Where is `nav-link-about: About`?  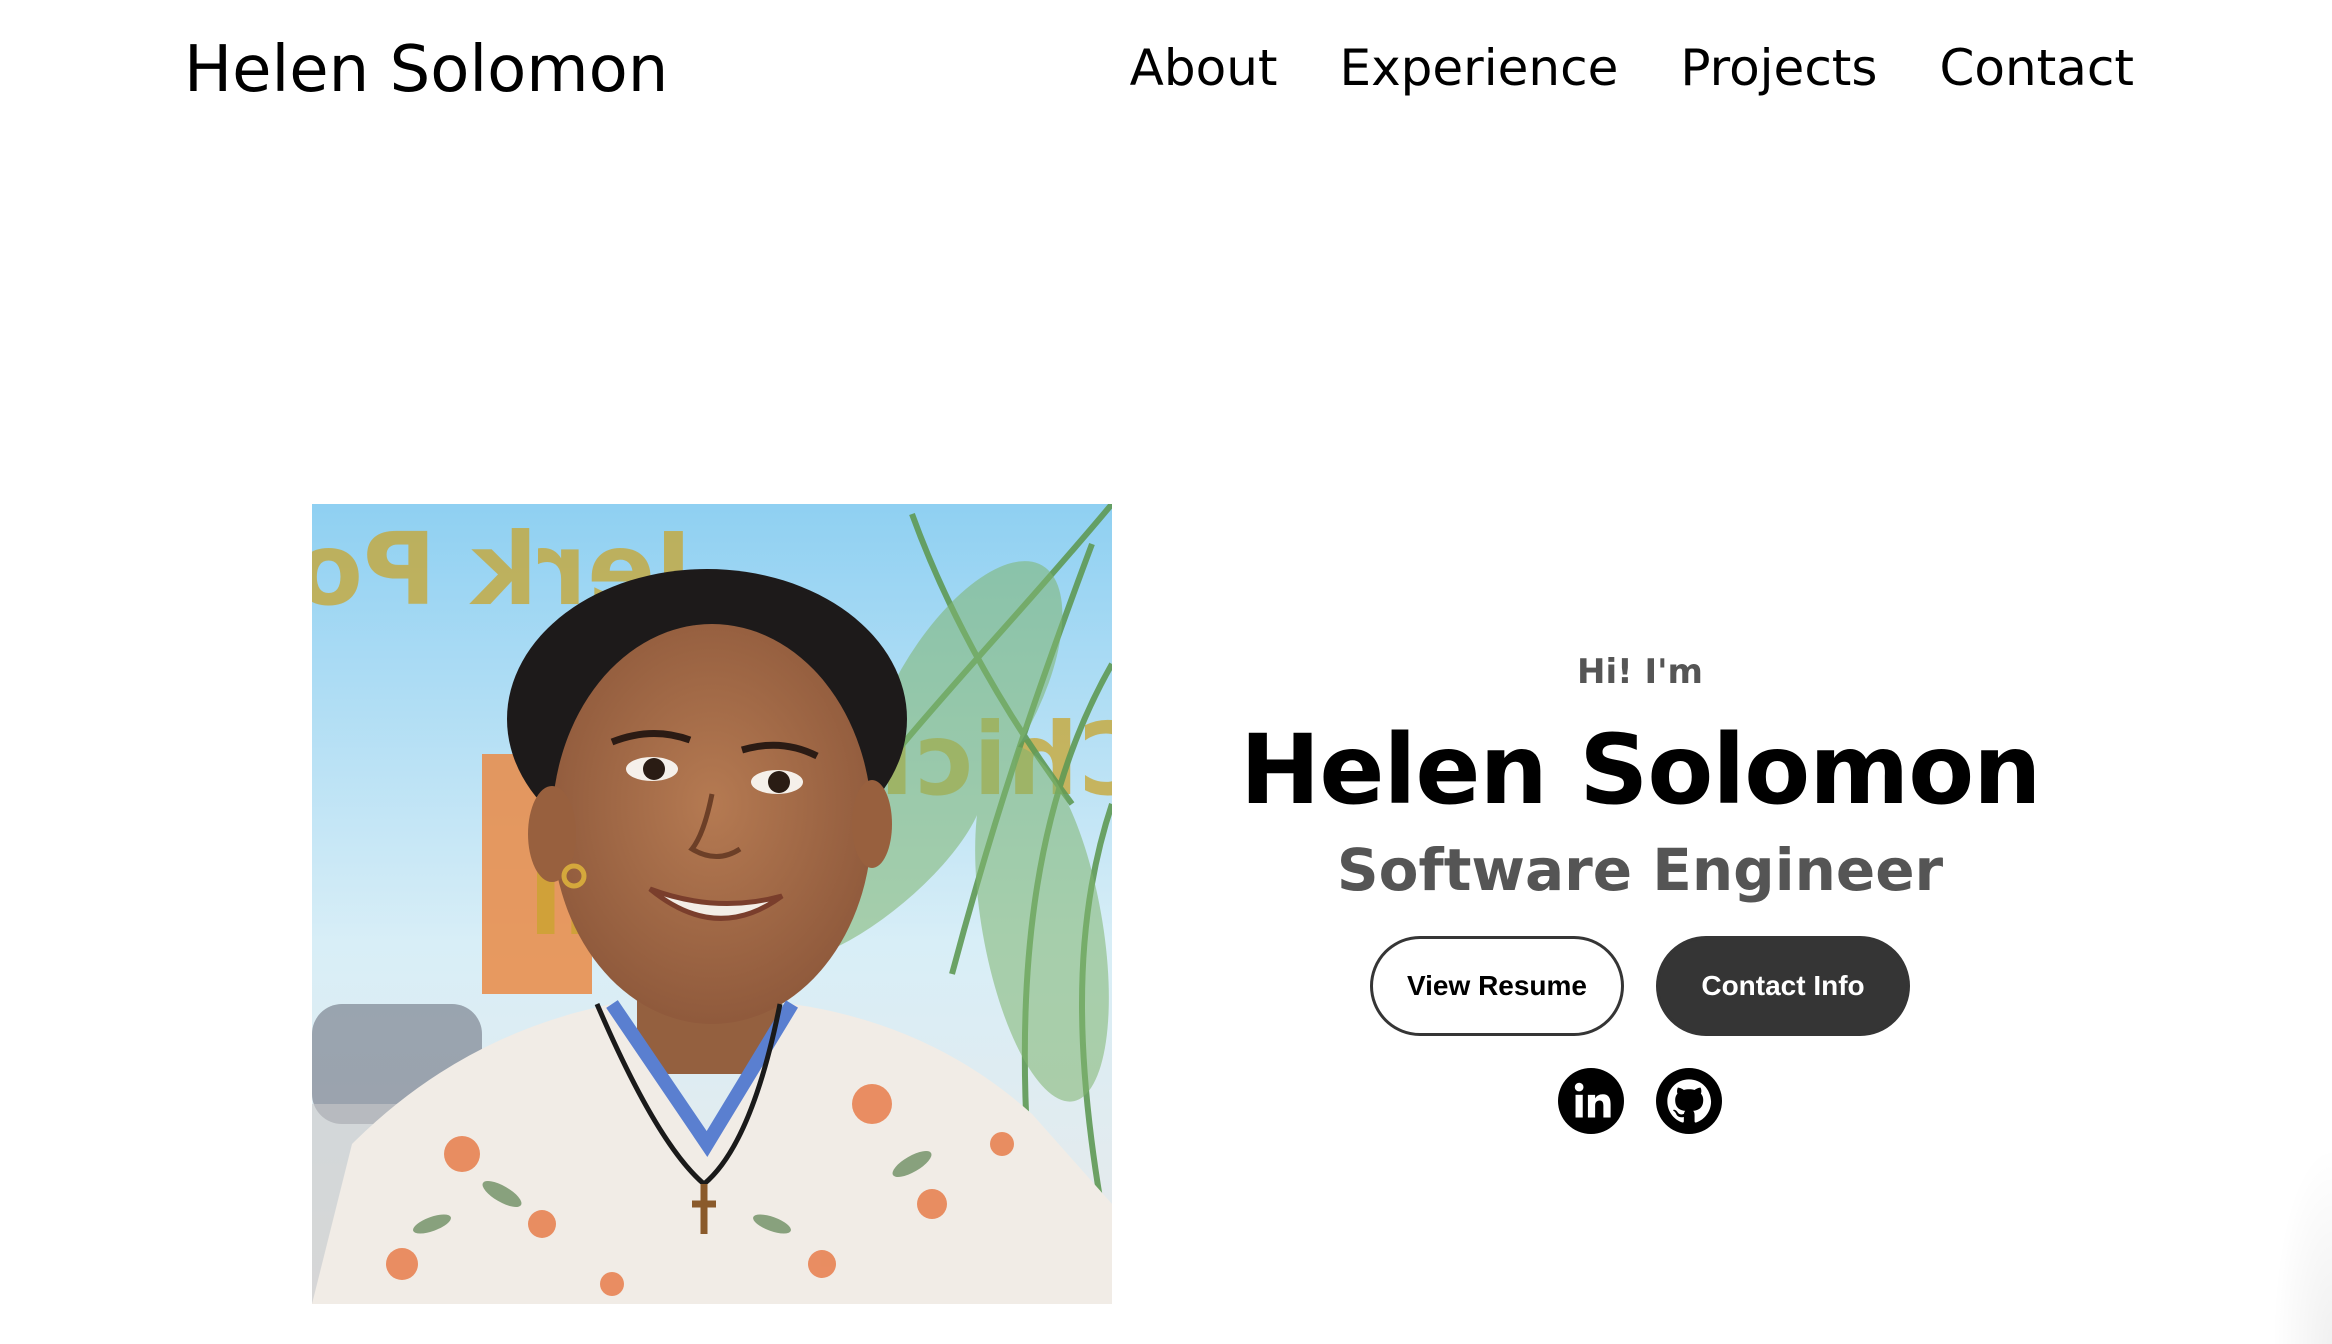 nav-link-about: About is located at coordinates (1204, 68).